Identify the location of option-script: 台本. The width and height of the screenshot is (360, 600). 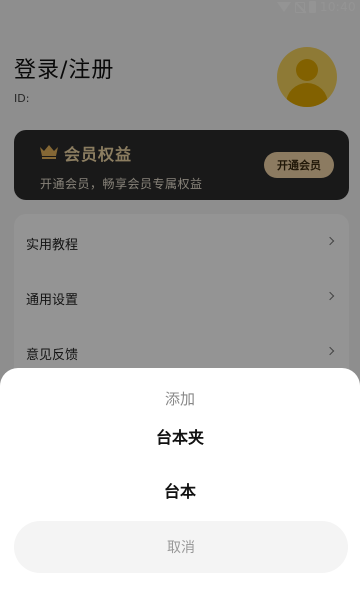
(180, 490).